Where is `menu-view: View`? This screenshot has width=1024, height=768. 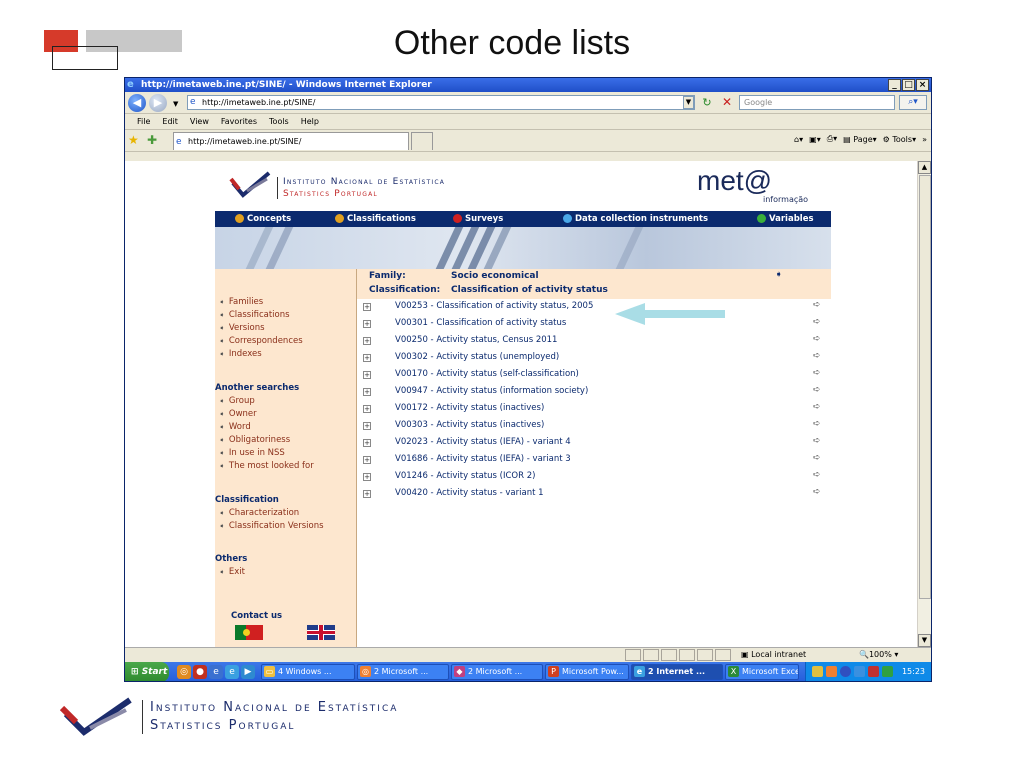 menu-view: View is located at coordinates (199, 121).